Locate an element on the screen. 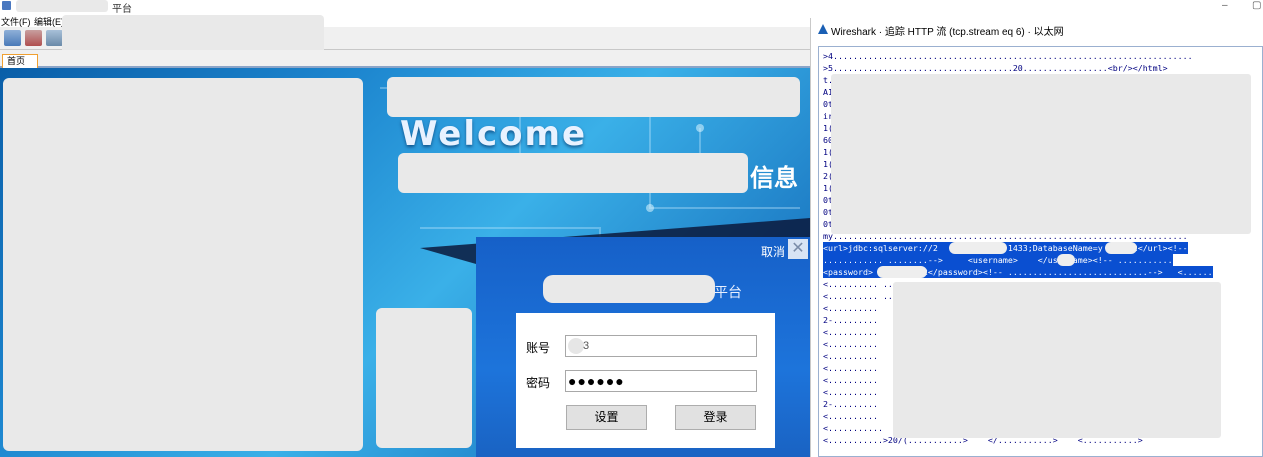  banner-info-text: 信息 is located at coordinates (774, 178).